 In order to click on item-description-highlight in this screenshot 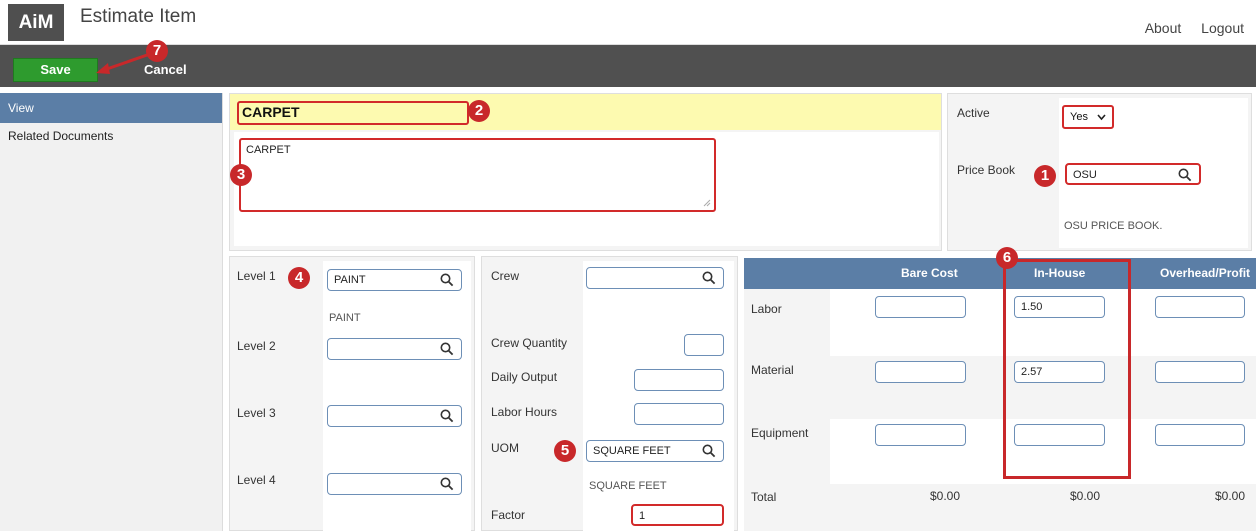, I will do `click(477, 175)`.